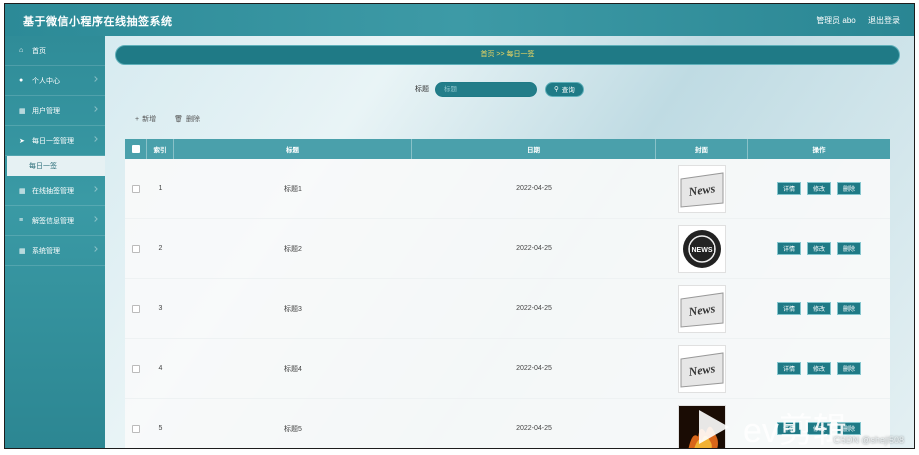  Describe the element at coordinates (884, 20) in the screenshot. I see `logout-link: 退出登录` at that location.